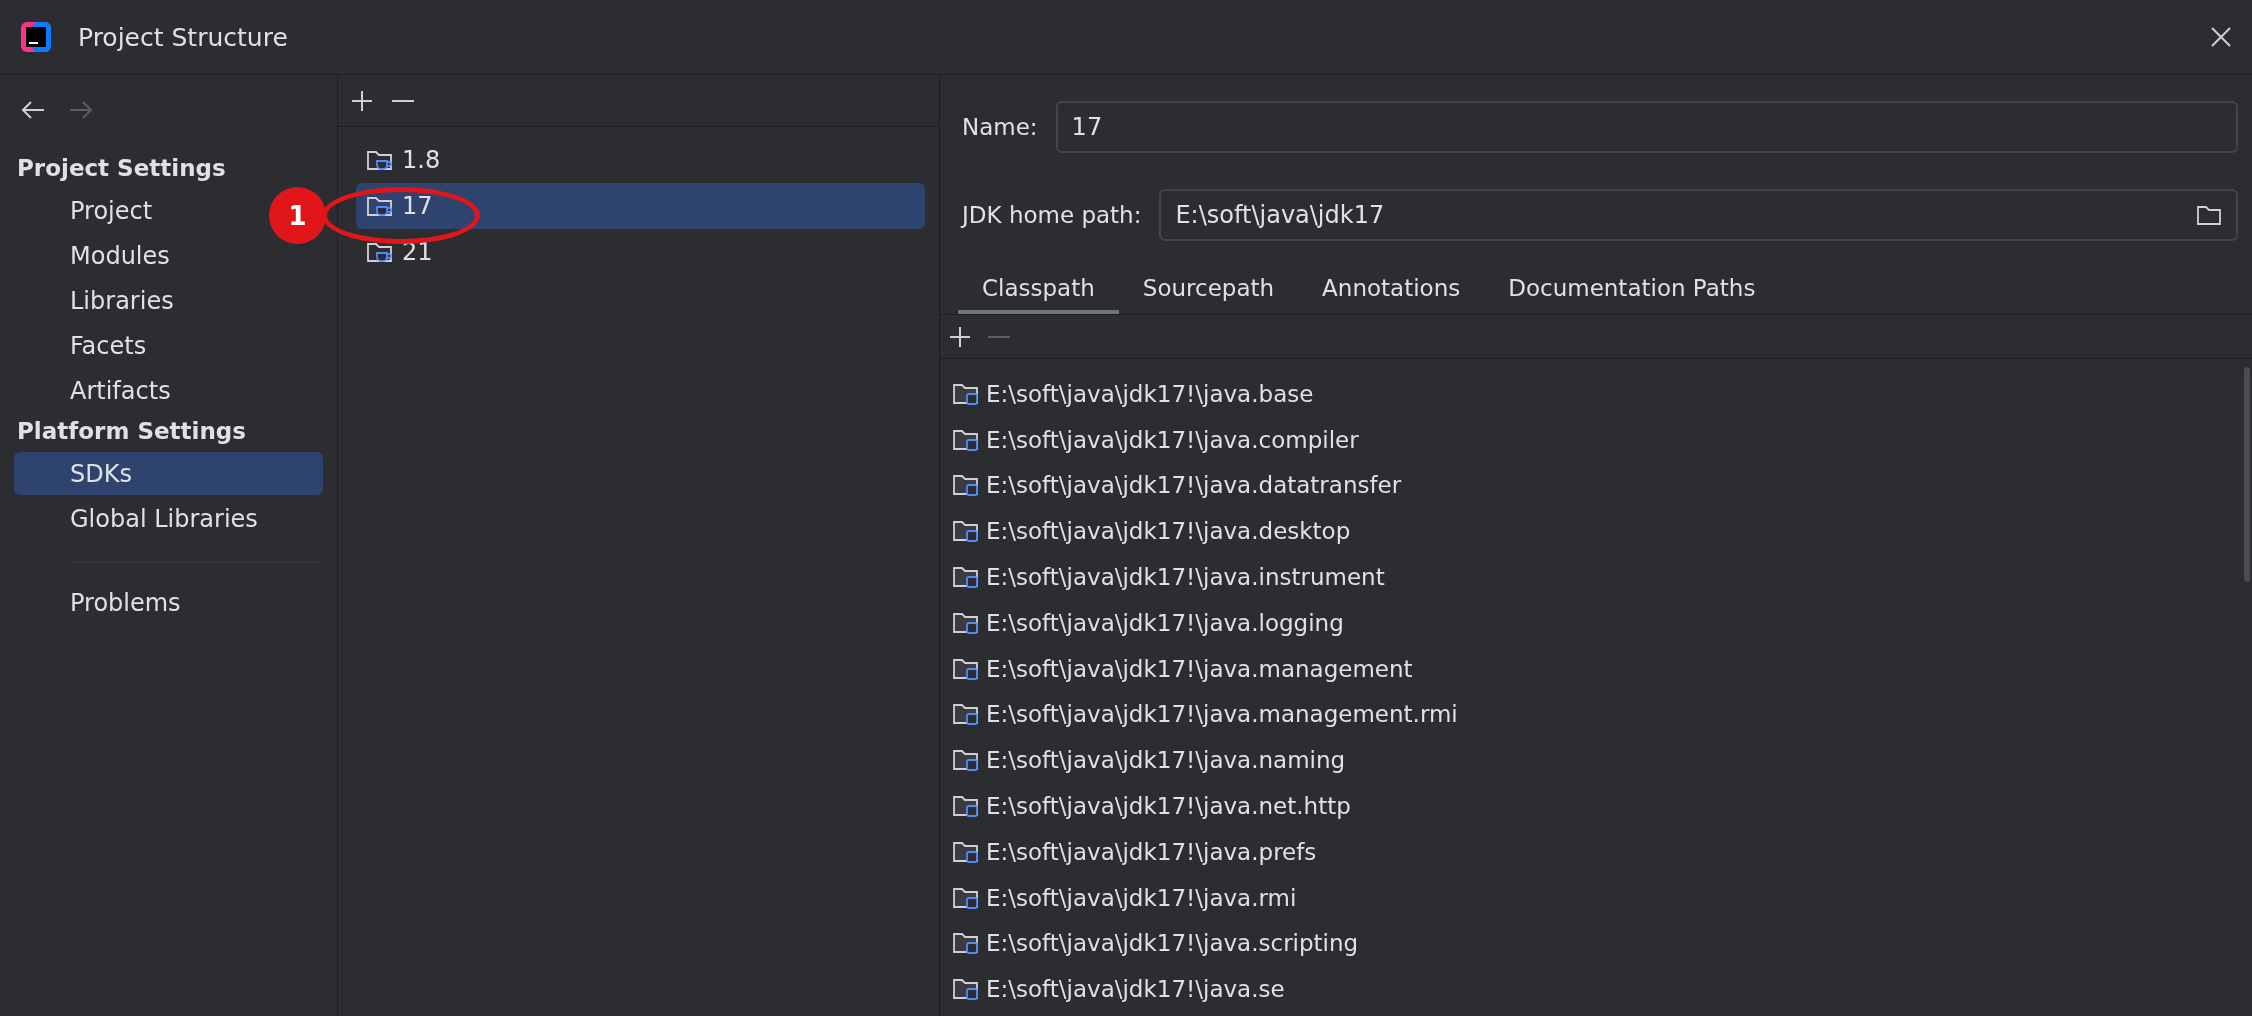 This screenshot has width=2252, height=1016. Describe the element at coordinates (1135, 989) in the screenshot. I see `classpath-entry: E:\soft\java\jdk17!\java.se` at that location.